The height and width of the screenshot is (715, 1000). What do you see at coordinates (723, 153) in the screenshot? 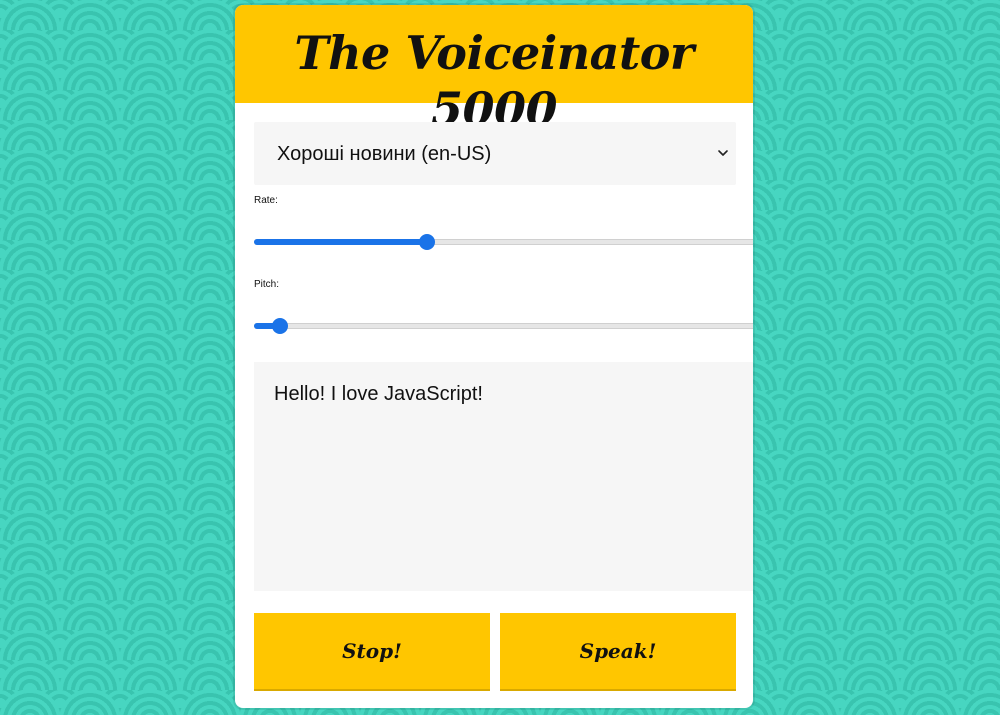
I see `chevron-down-icon` at bounding box center [723, 153].